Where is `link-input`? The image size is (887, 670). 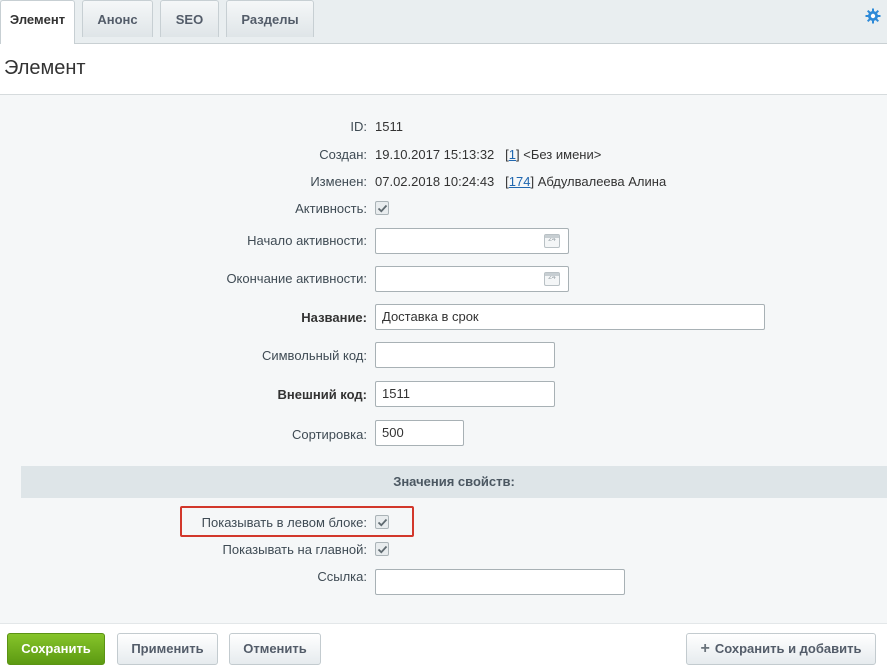 link-input is located at coordinates (500, 582).